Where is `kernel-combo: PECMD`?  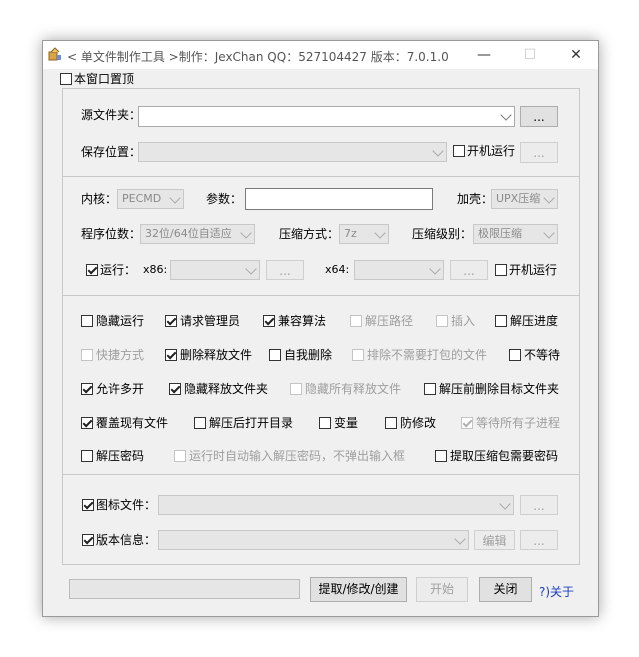 kernel-combo: PECMD is located at coordinates (150, 199).